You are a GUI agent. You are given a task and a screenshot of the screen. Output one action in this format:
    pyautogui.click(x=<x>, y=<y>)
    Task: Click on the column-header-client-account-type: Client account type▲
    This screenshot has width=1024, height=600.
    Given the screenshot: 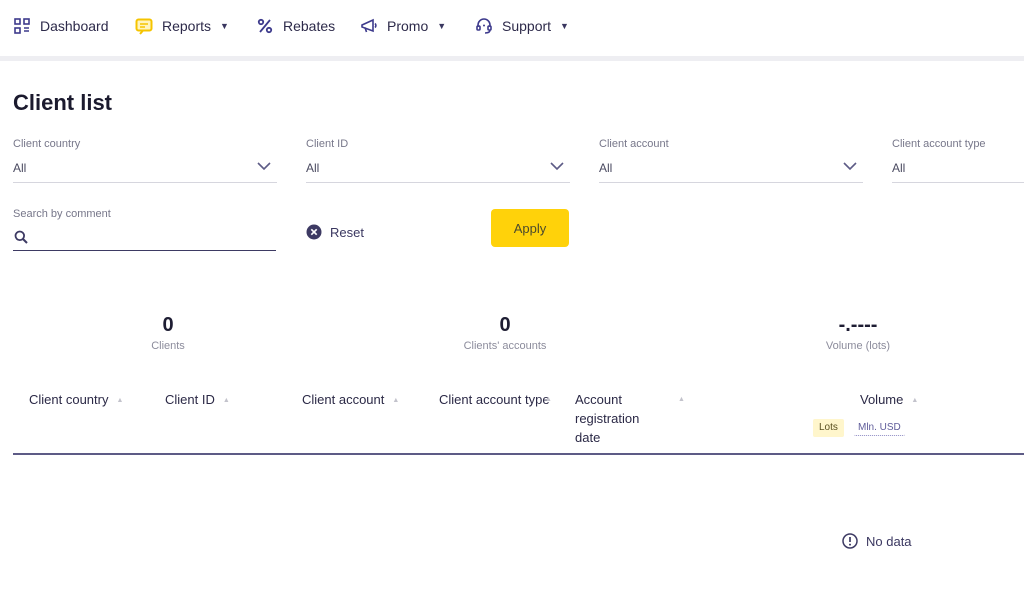 What is the action you would take?
    pyautogui.click(x=495, y=399)
    